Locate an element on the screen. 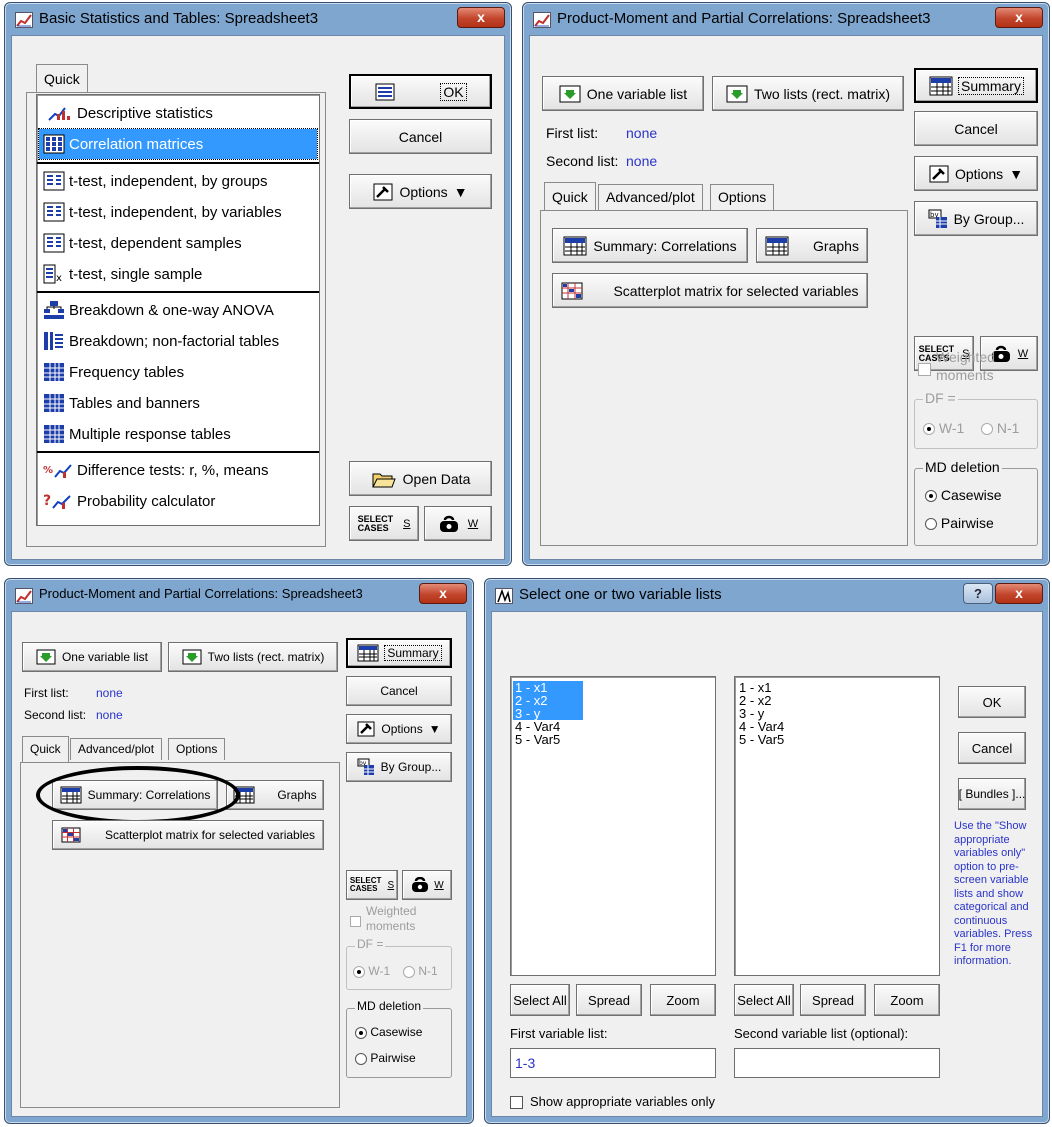  list-item-multiple-response: Multiple response tables is located at coordinates (178, 434).